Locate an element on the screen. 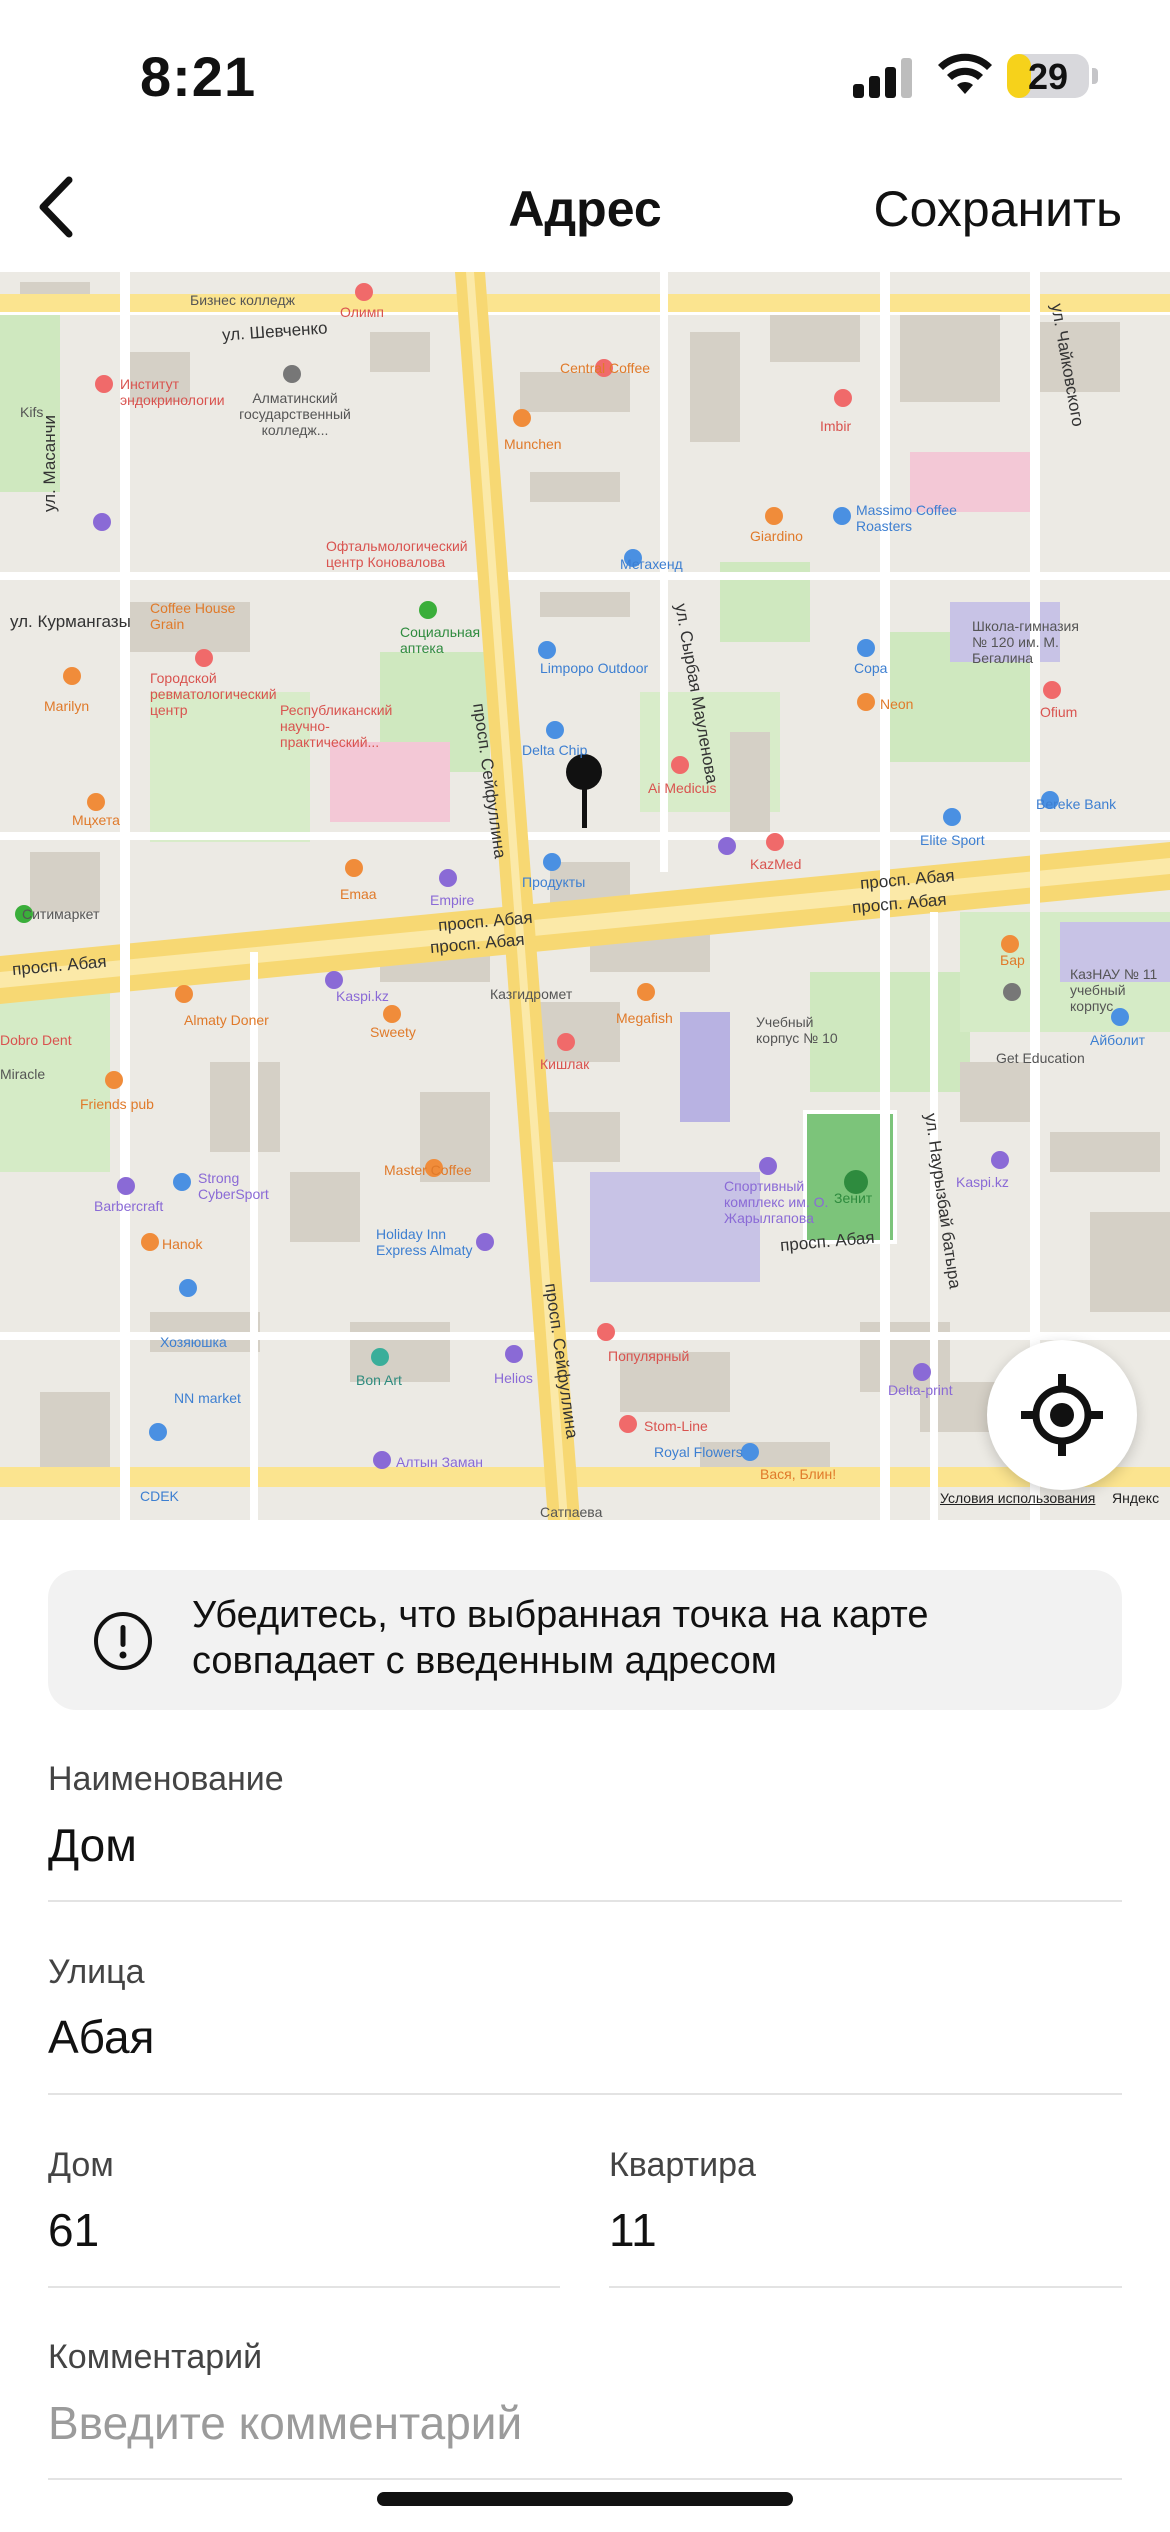 The width and height of the screenshot is (1170, 2532). locate-me-button is located at coordinates (1062, 1415).